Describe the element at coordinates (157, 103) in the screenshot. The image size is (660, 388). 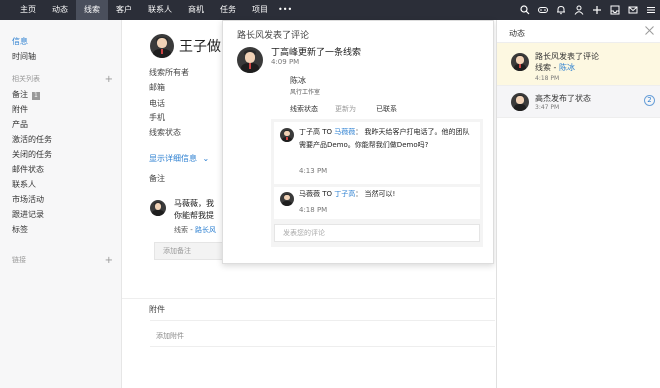
I see `field-phone-label: 电话` at that location.